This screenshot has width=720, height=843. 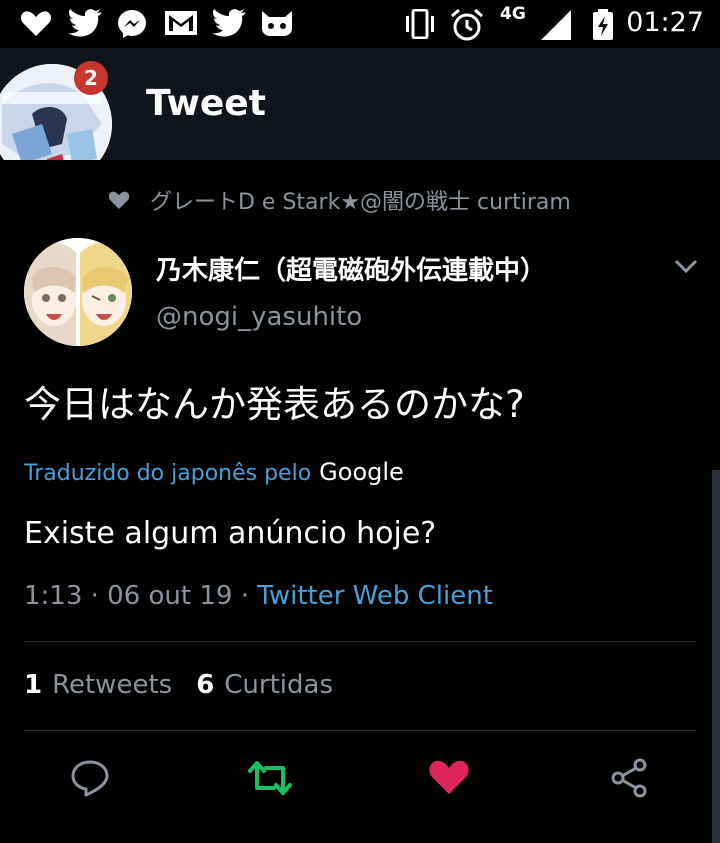 I want to click on retweet-icon, so click(x=270, y=778).